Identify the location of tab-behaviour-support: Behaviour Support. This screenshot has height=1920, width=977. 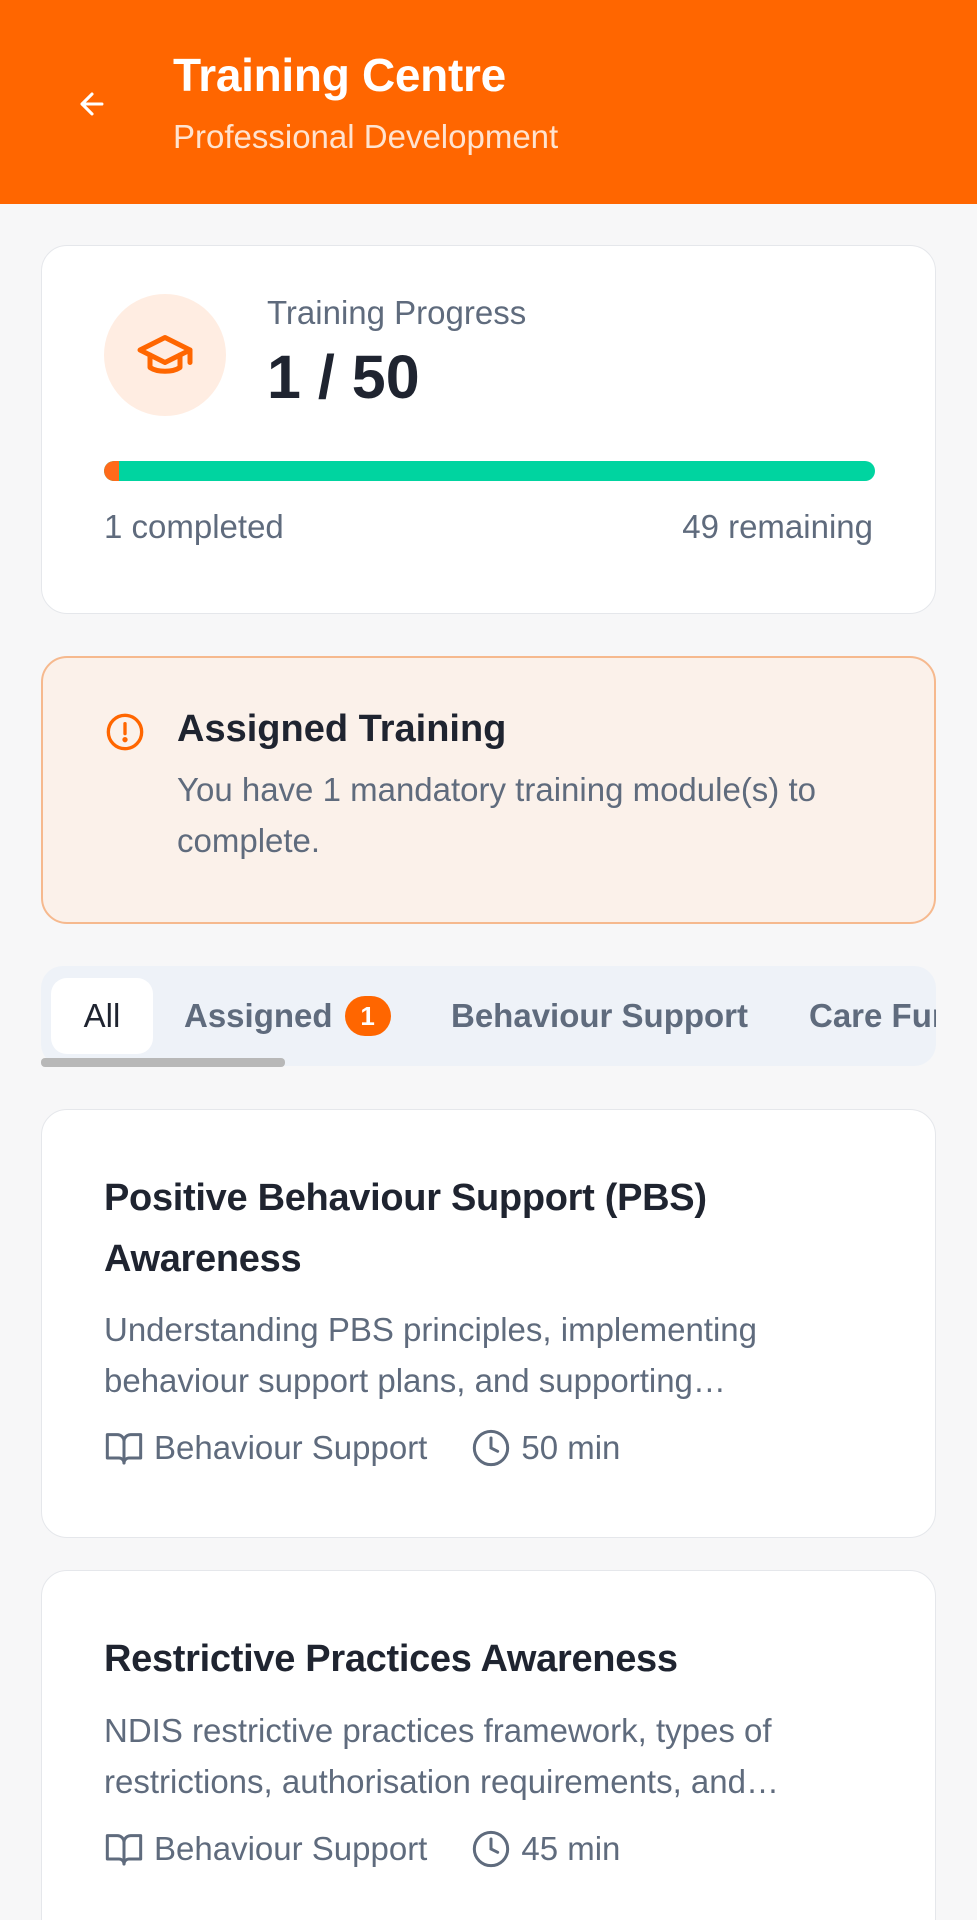
(599, 1016).